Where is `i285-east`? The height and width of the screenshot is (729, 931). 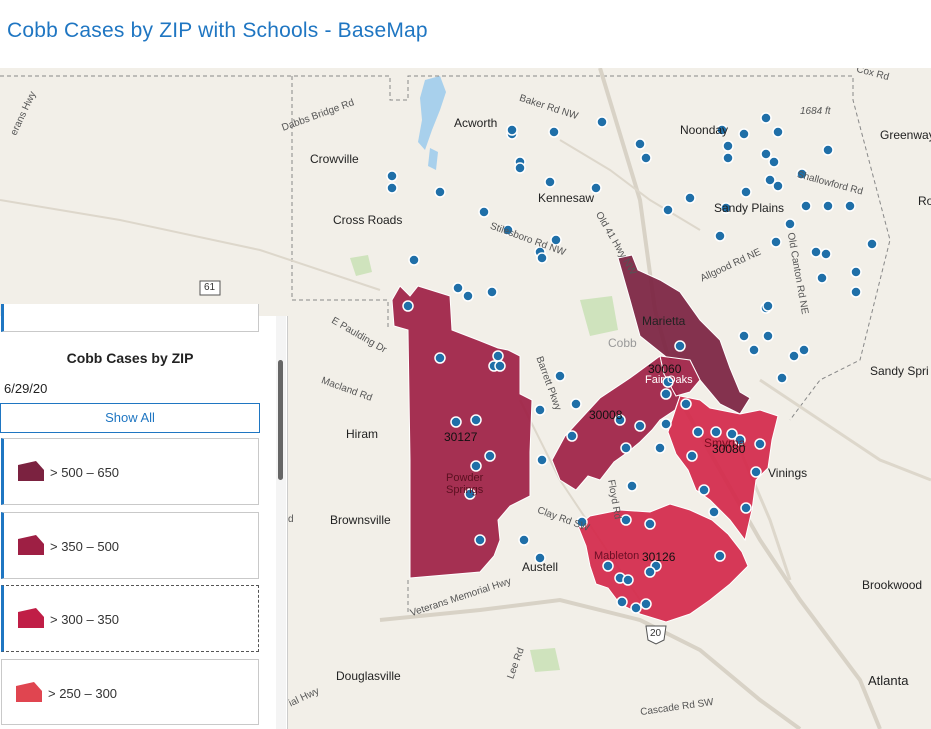
i285-east is located at coordinates (845, 430).